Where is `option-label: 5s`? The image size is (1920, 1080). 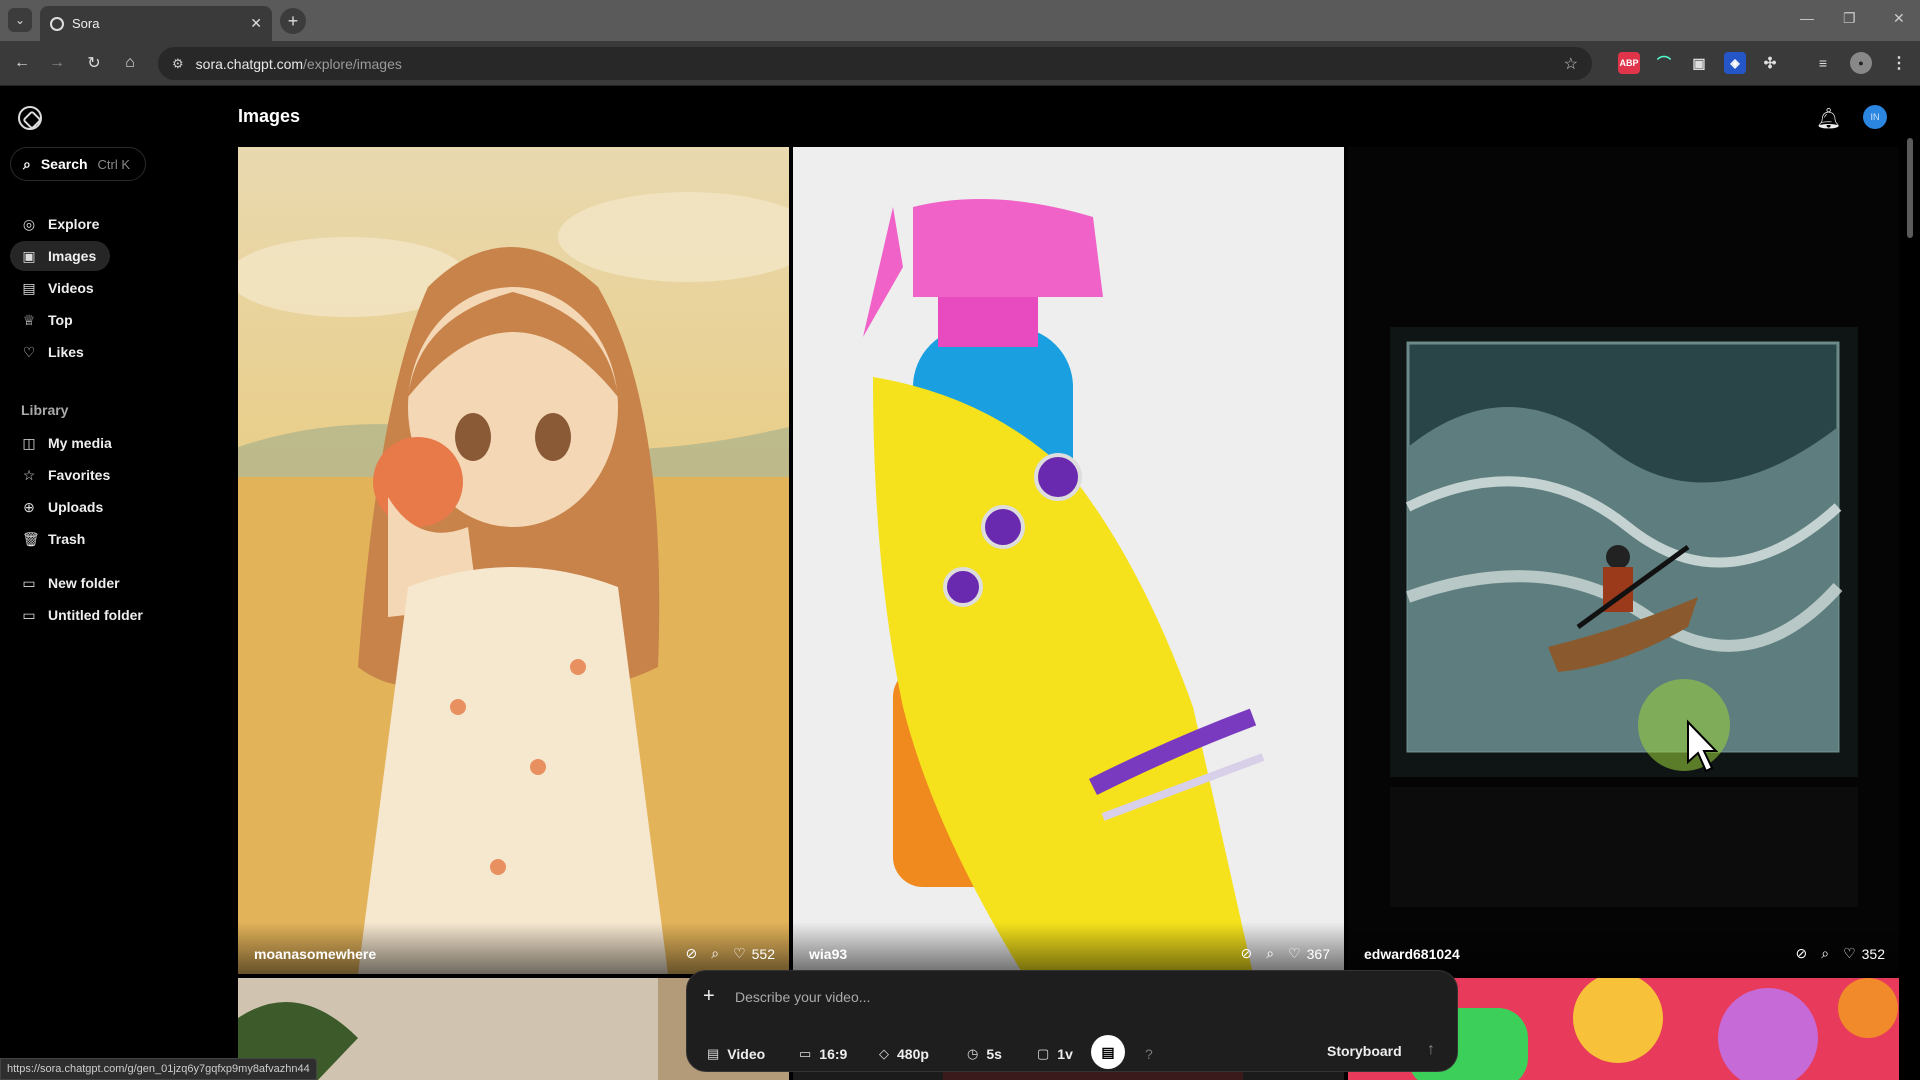
option-label: 5s is located at coordinates (994, 1054).